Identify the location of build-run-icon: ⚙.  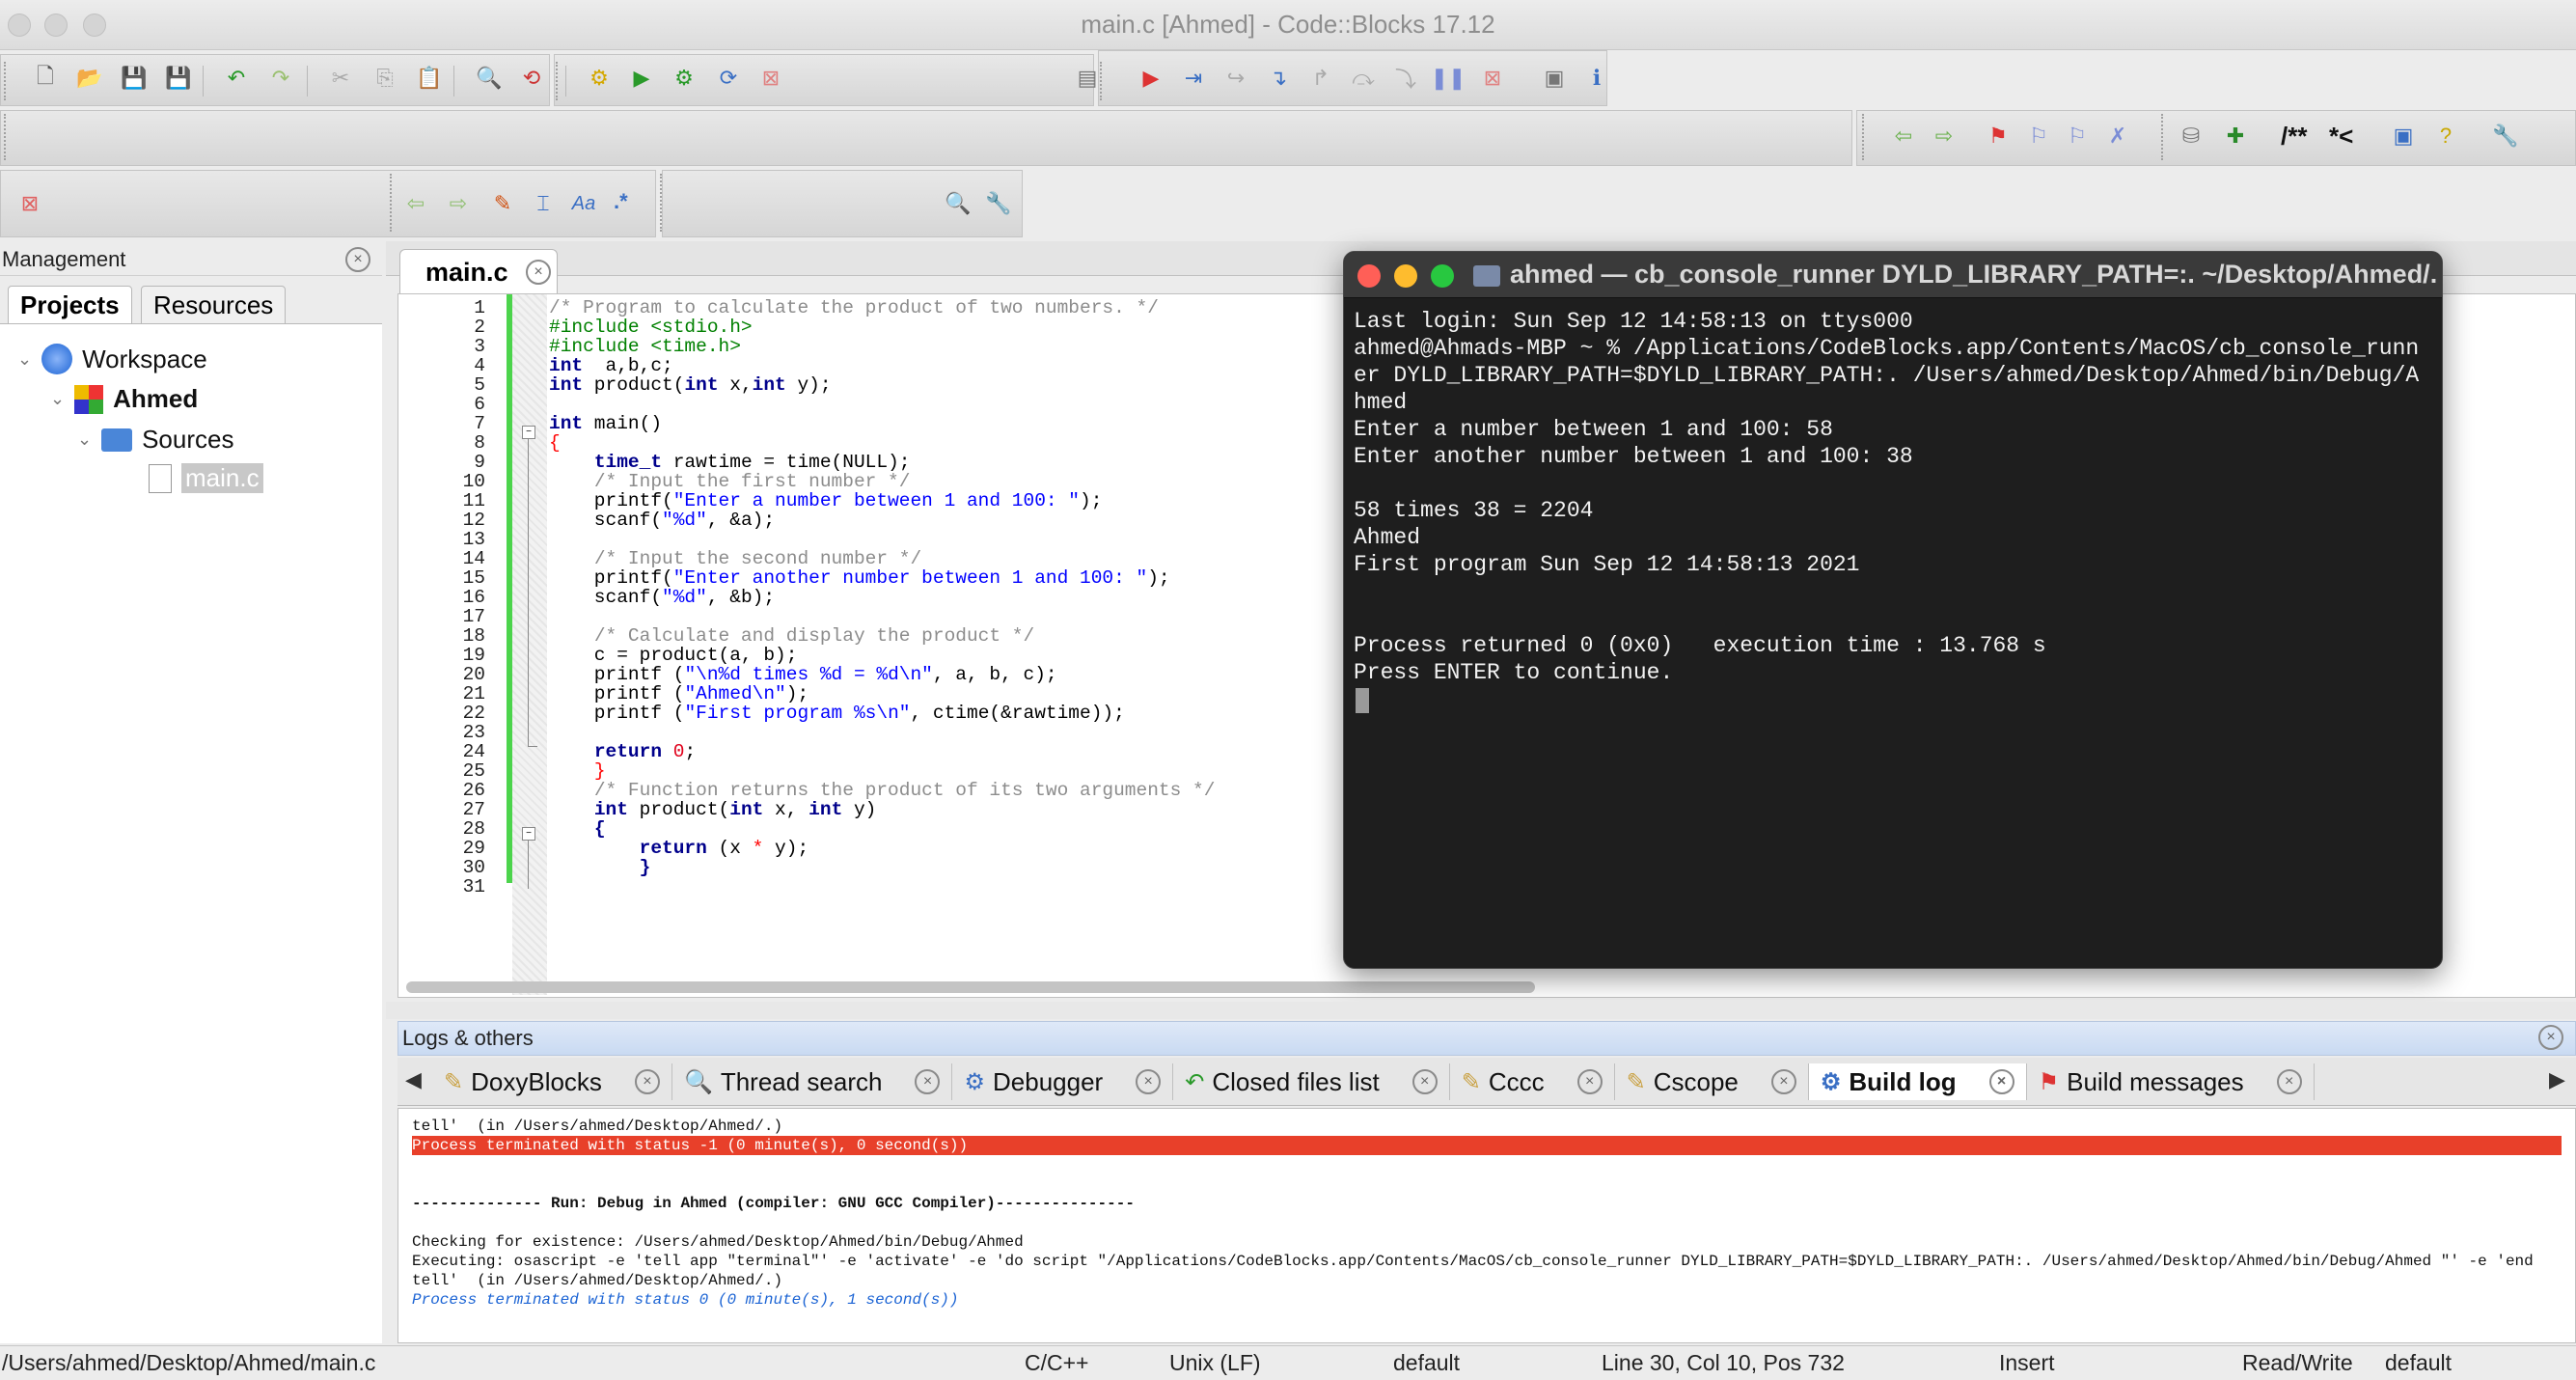
(684, 78).